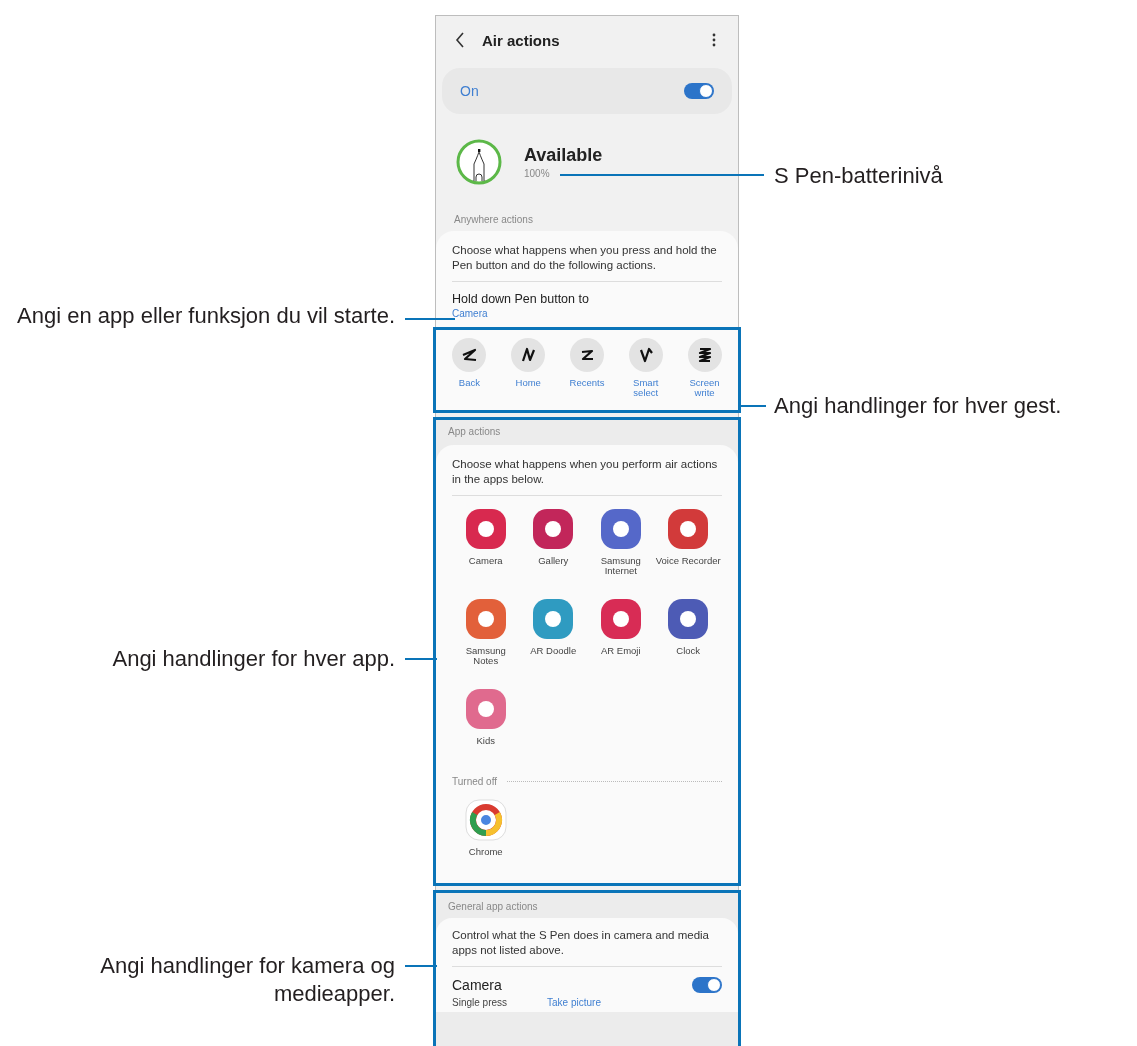 The height and width of the screenshot is (1046, 1137). Describe the element at coordinates (477, 984) in the screenshot. I see `setting-title: Camera` at that location.